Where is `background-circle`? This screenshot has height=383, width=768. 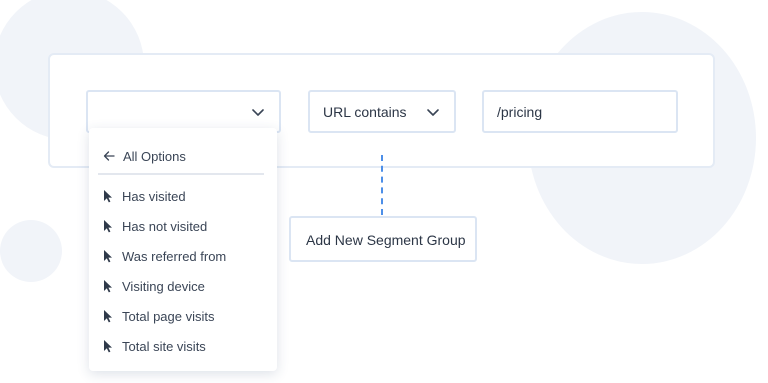 background-circle is located at coordinates (31, 251).